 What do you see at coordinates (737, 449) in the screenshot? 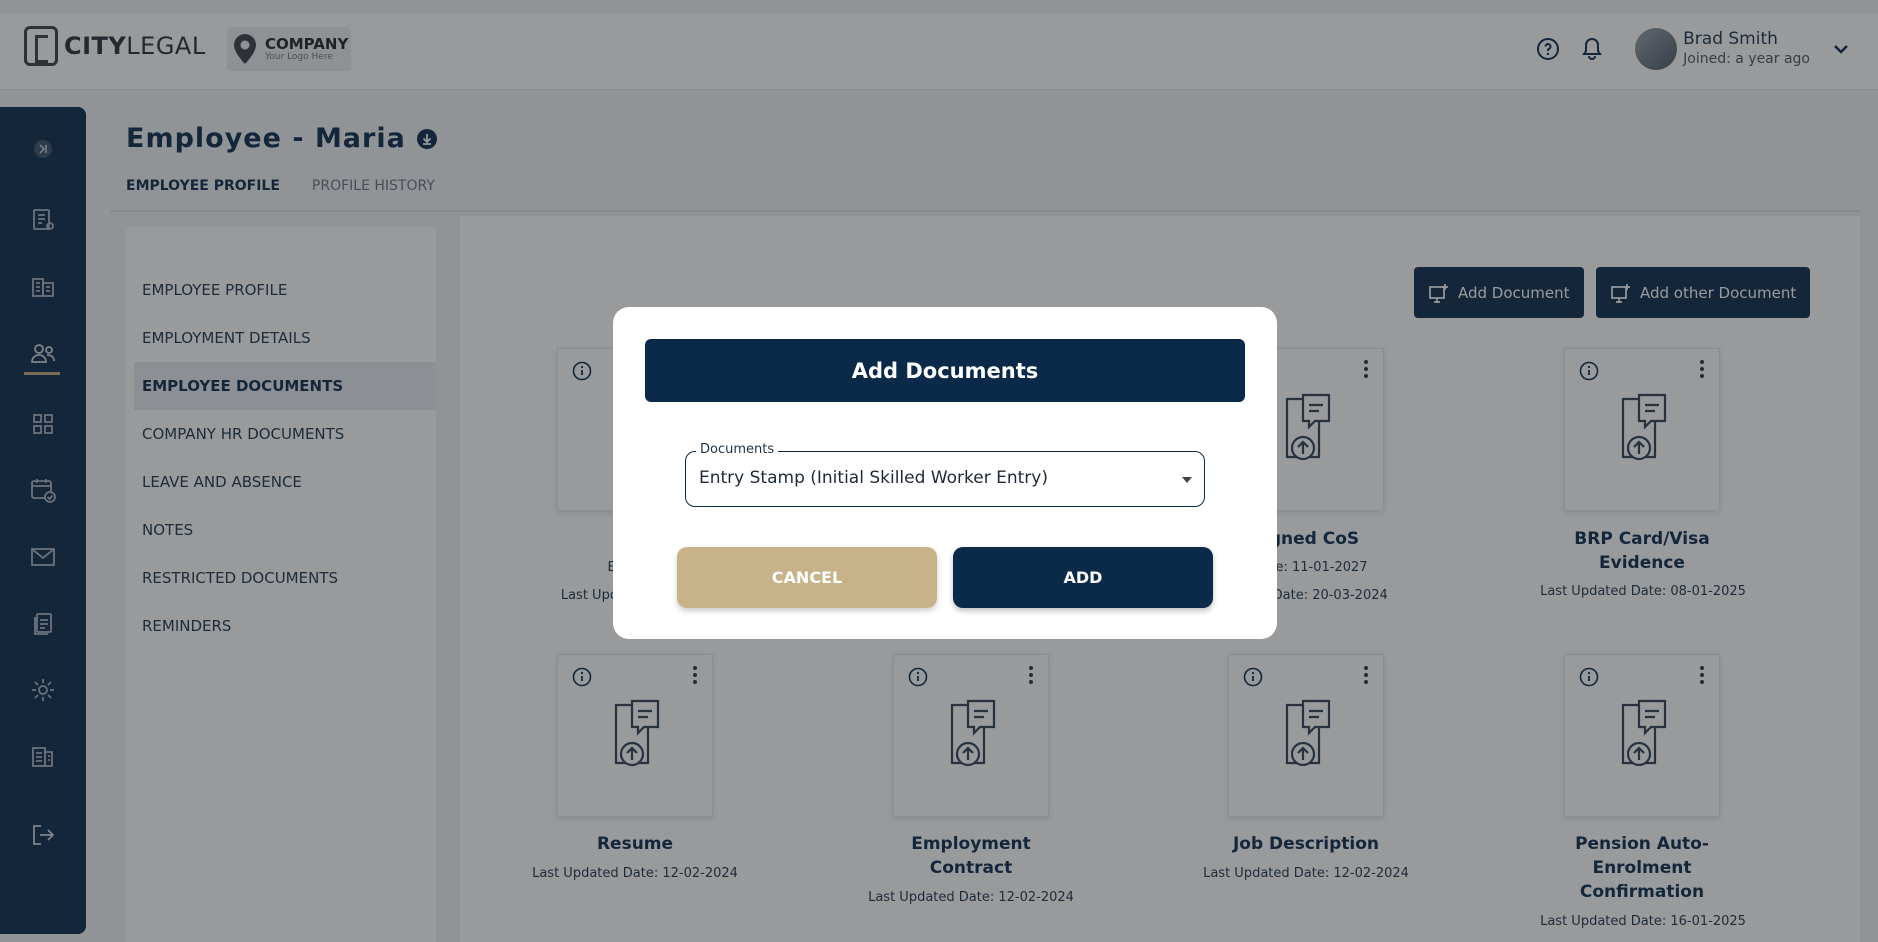
I see `documents-select-label: Documents` at bounding box center [737, 449].